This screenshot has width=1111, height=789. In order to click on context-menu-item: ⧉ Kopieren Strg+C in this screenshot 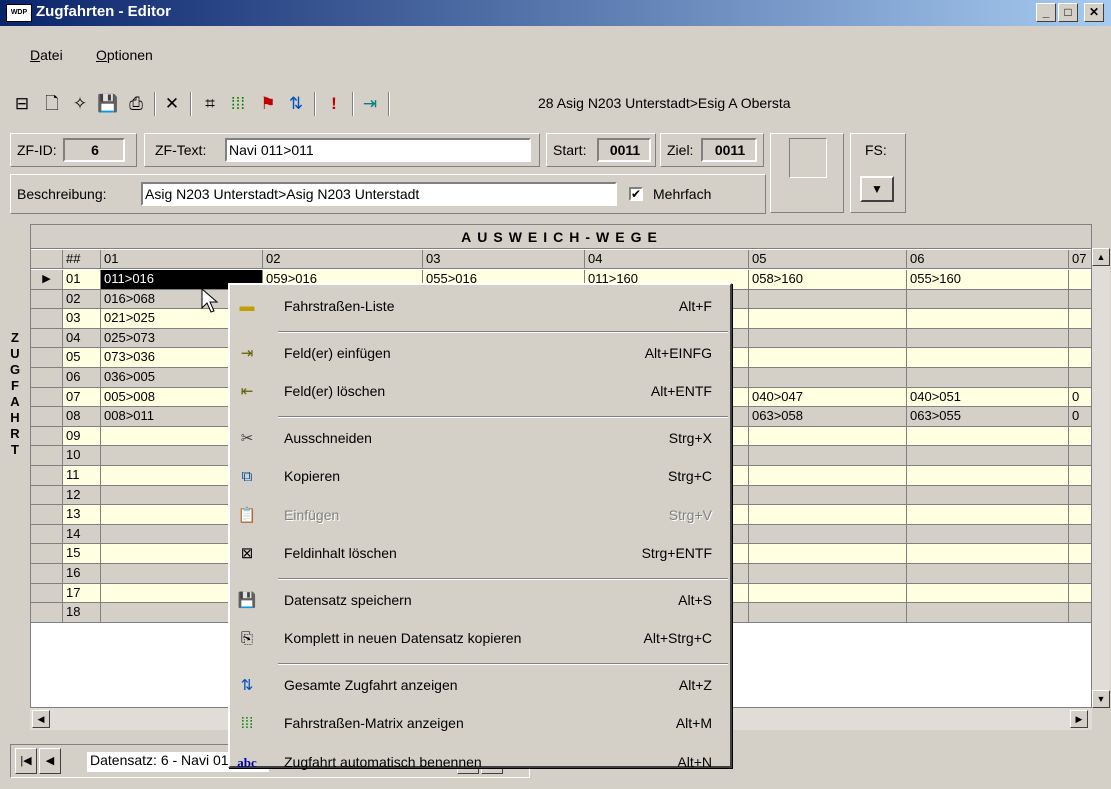, I will do `click(480, 477)`.